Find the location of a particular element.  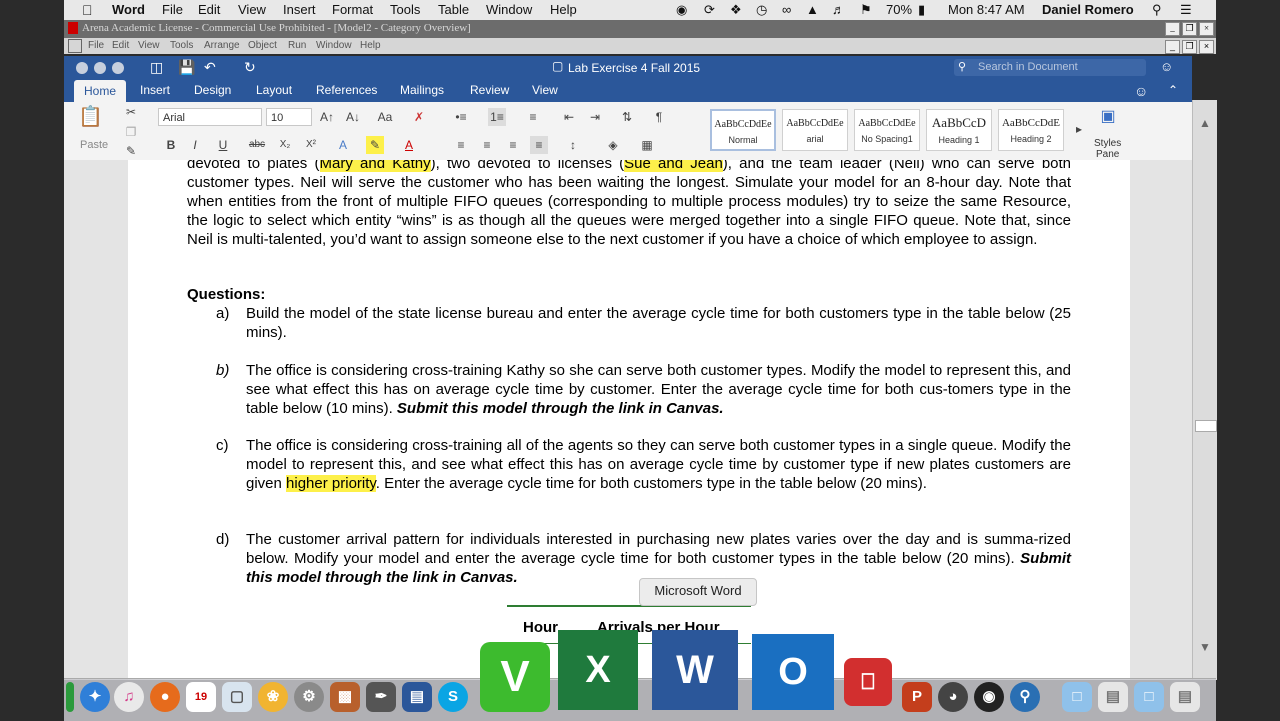

paste-icon: 📋 is located at coordinates (90, 119).